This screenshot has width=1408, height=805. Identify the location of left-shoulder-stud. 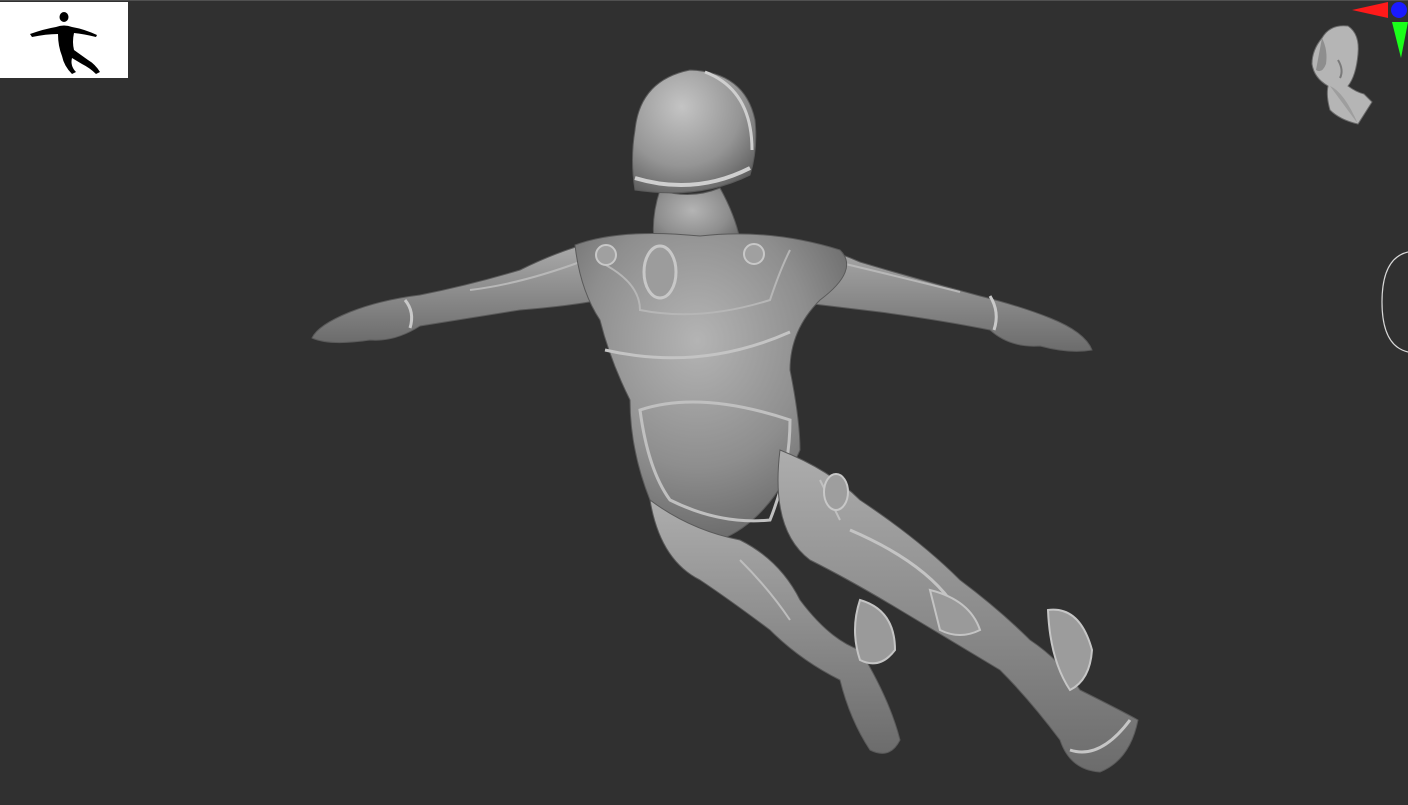
(606, 255).